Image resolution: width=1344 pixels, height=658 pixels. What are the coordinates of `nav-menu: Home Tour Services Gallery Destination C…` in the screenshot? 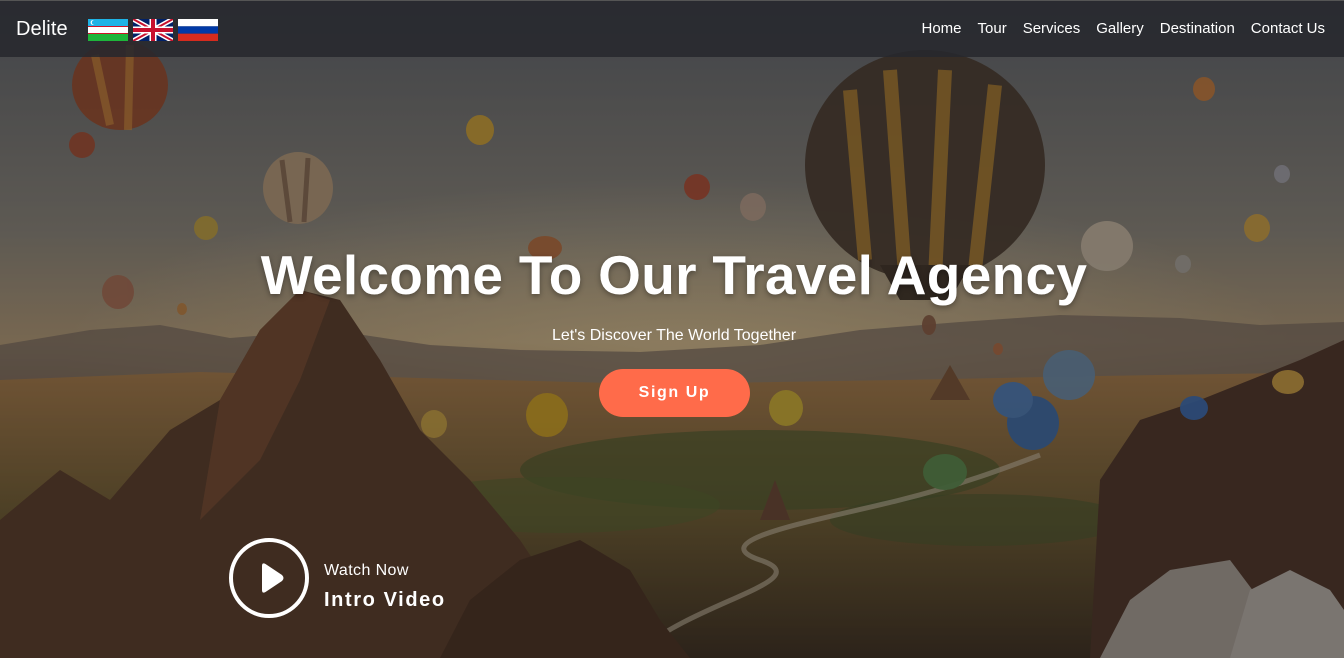 It's located at (1116, 28).